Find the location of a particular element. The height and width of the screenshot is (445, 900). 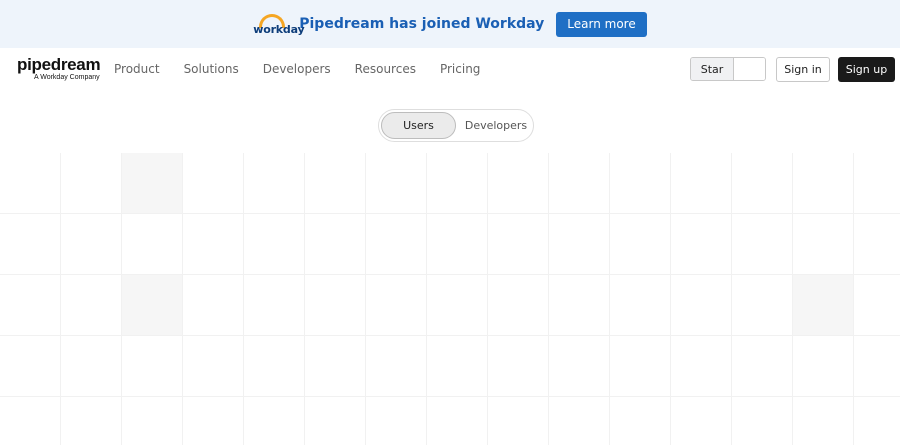

brand-subtitle: A Workday Company is located at coordinates (67, 77).